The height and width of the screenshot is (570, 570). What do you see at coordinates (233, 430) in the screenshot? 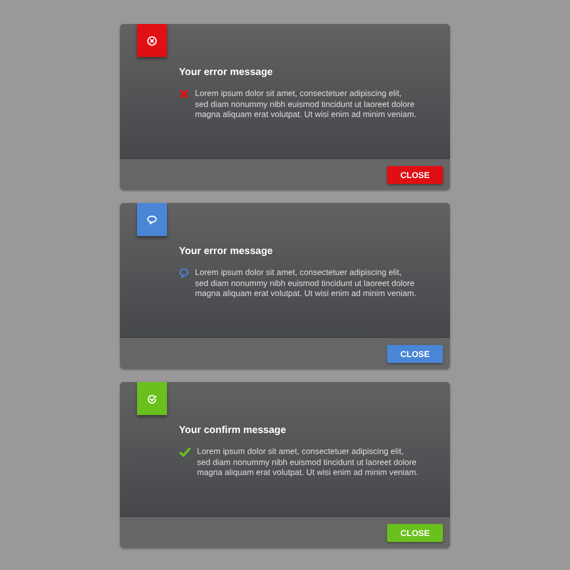
I see `dialog-title: Your confirm message` at bounding box center [233, 430].